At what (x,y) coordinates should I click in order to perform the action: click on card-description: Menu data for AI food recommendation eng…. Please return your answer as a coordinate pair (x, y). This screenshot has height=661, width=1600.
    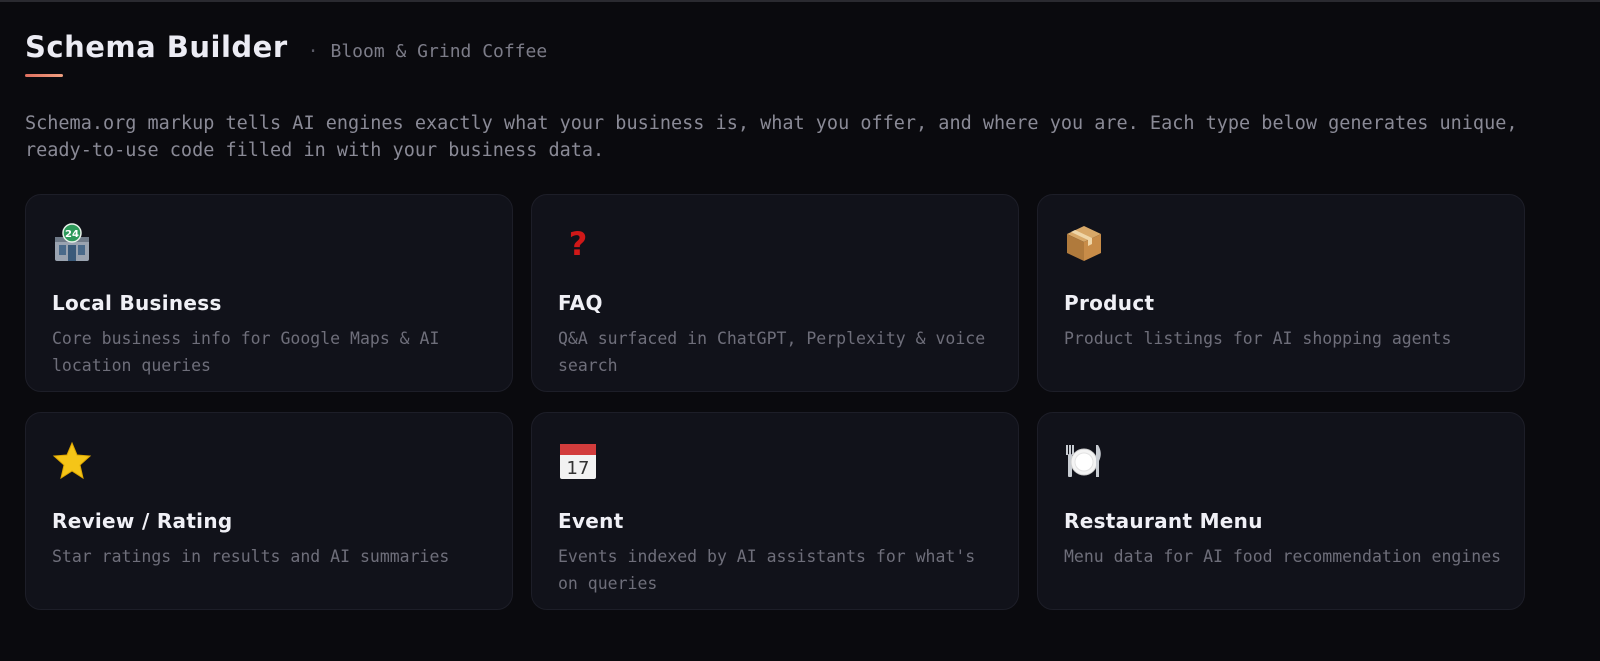
    Looking at the image, I should click on (1283, 556).